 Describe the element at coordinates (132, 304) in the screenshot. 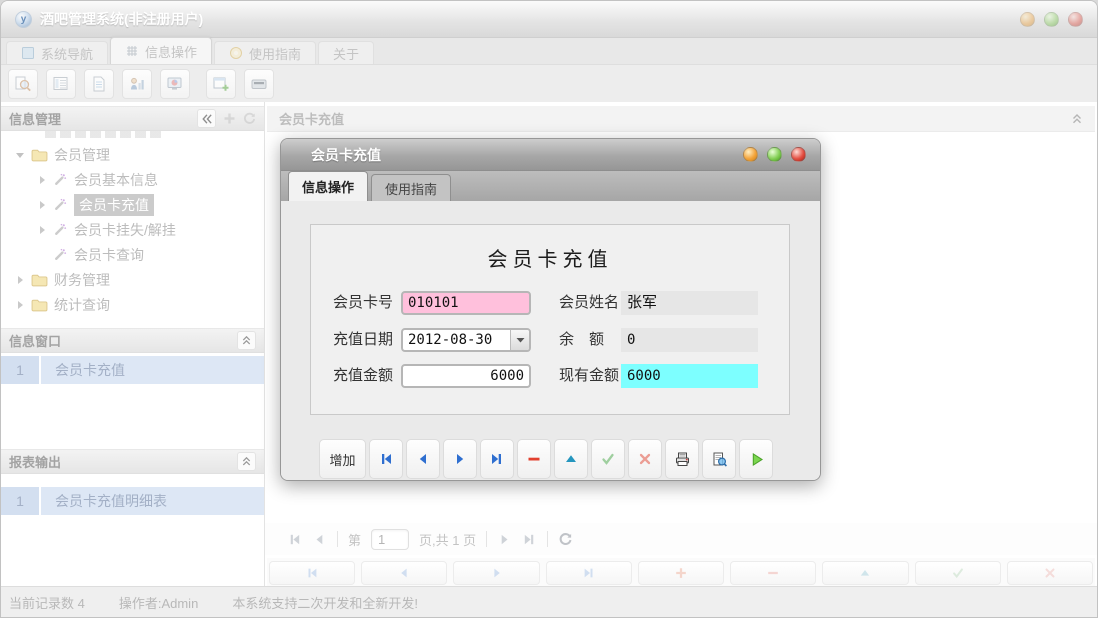

I see `tree-item-stats-query: 统计查询` at that location.